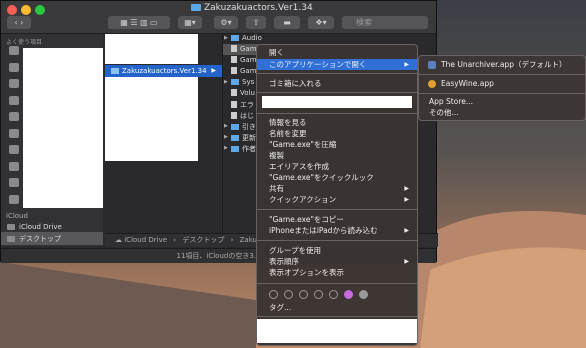 This screenshot has width=586, height=348. Describe the element at coordinates (337, 52) in the screenshot. I see `menu-item-open: 開く` at that location.